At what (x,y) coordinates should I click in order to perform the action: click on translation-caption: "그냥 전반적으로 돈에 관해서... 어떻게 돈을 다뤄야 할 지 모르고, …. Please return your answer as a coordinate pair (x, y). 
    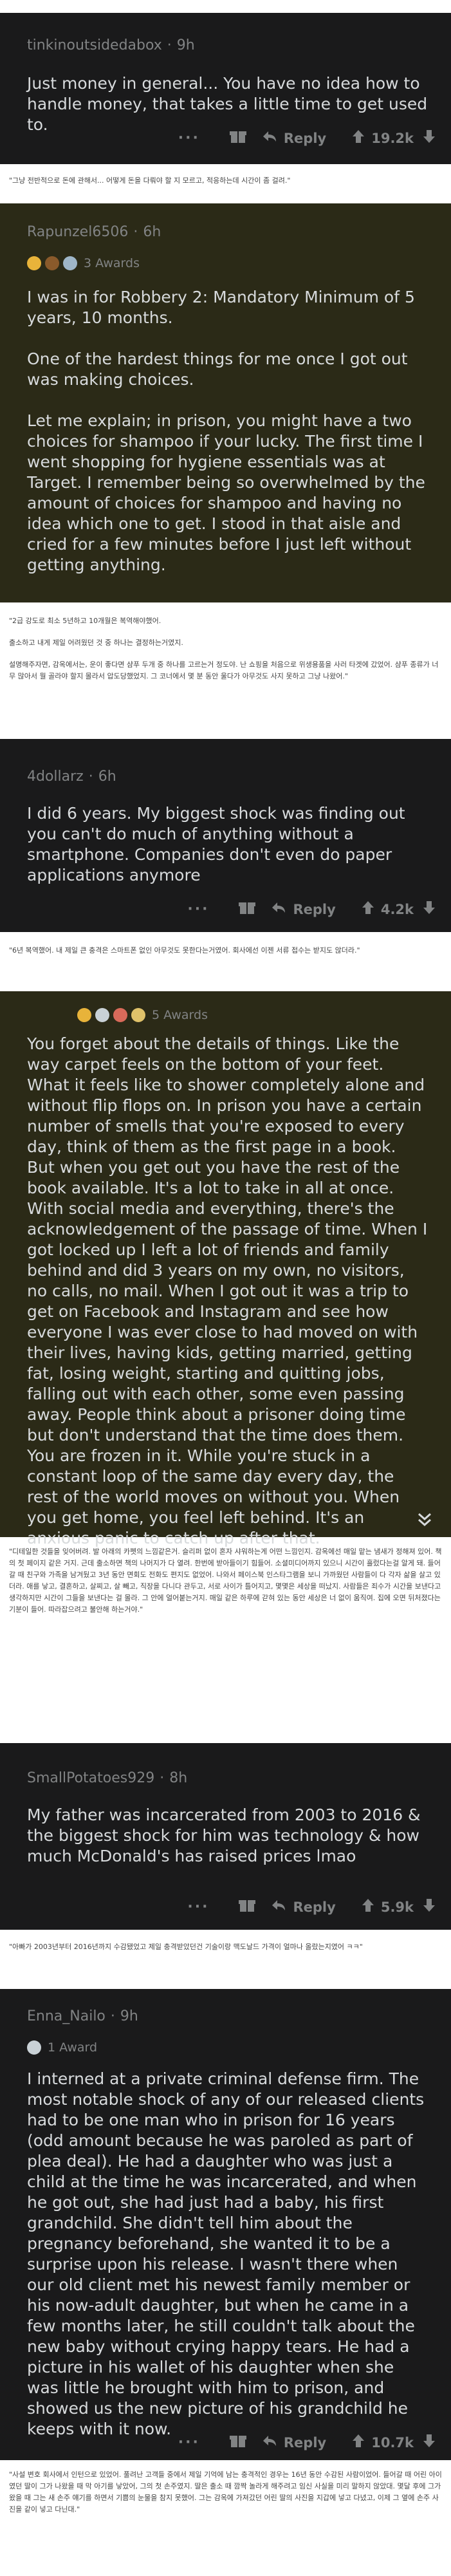
    Looking at the image, I should click on (150, 181).